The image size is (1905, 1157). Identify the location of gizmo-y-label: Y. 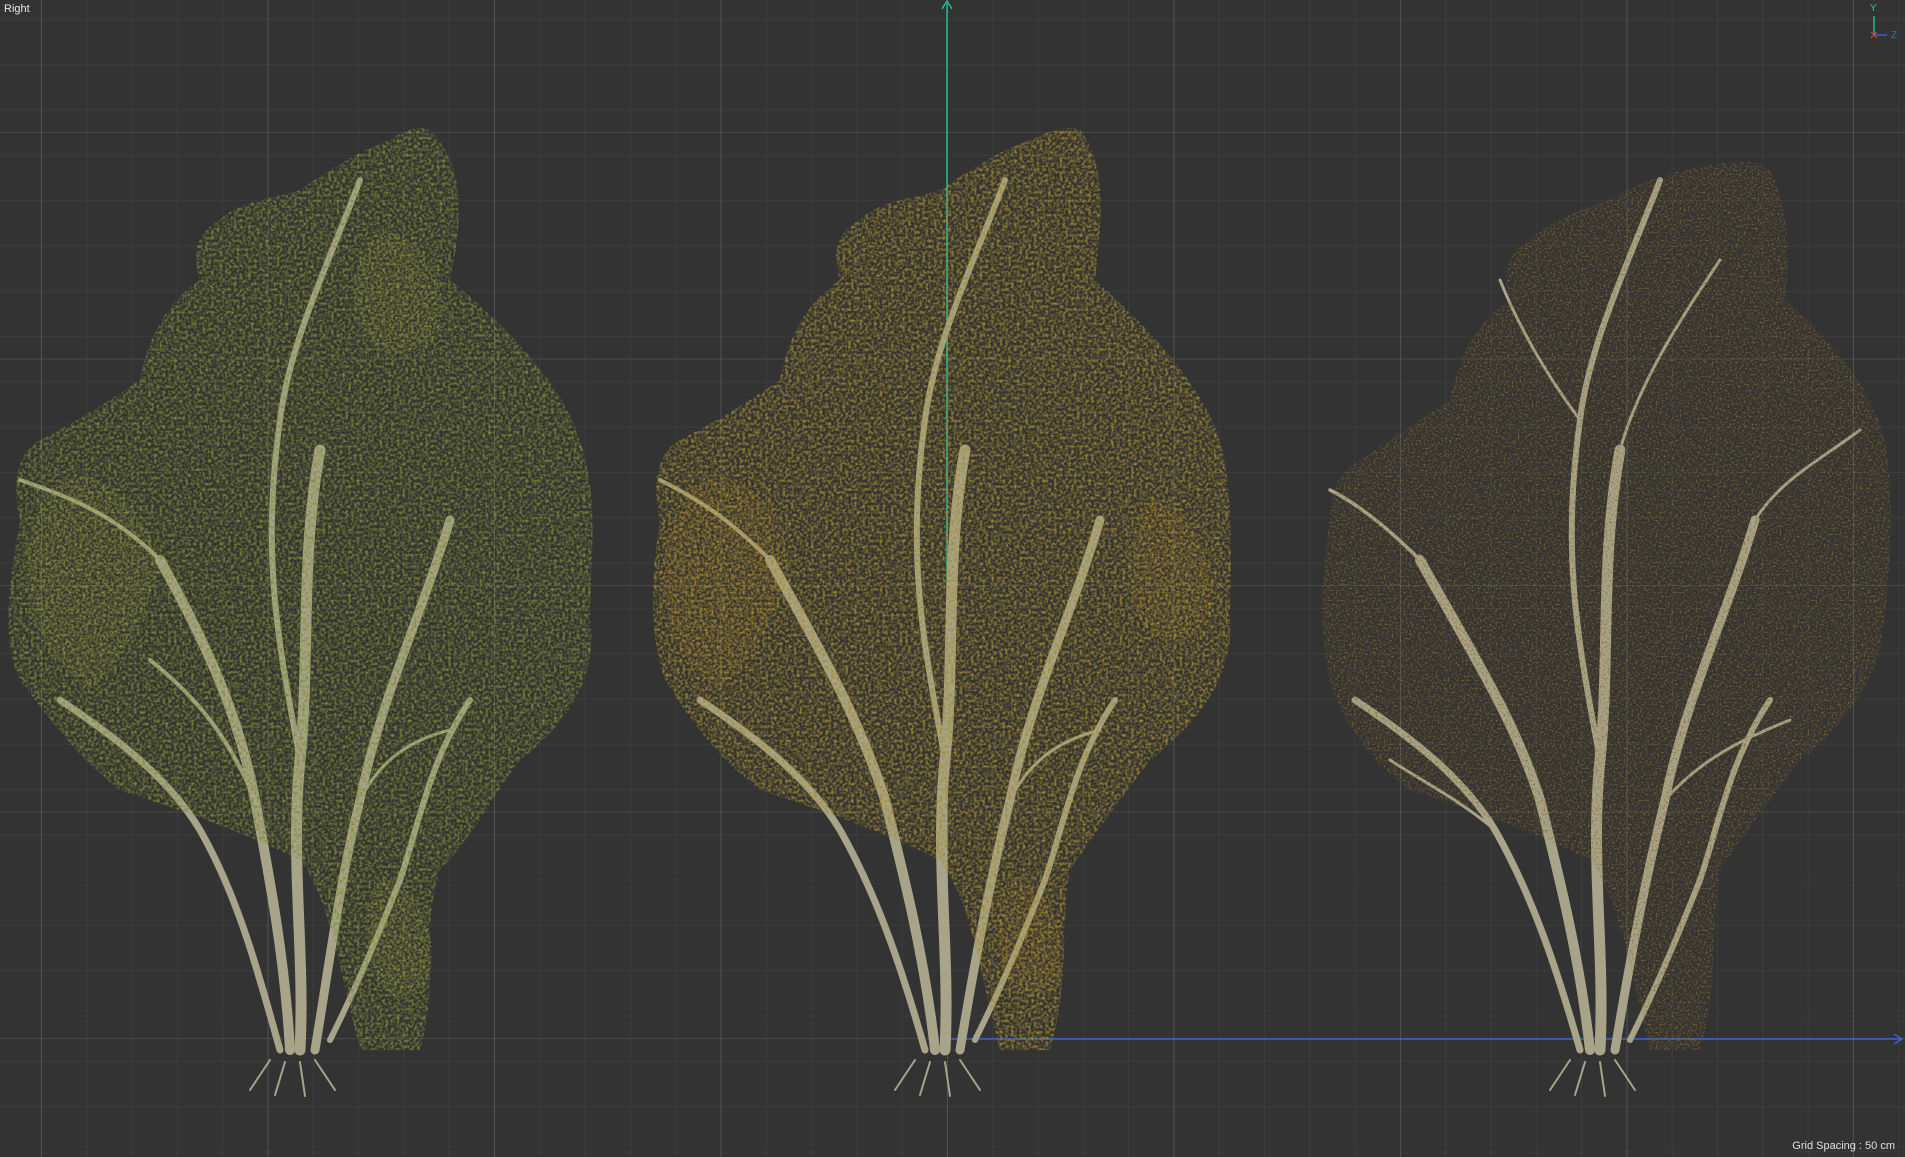
(1873, 8).